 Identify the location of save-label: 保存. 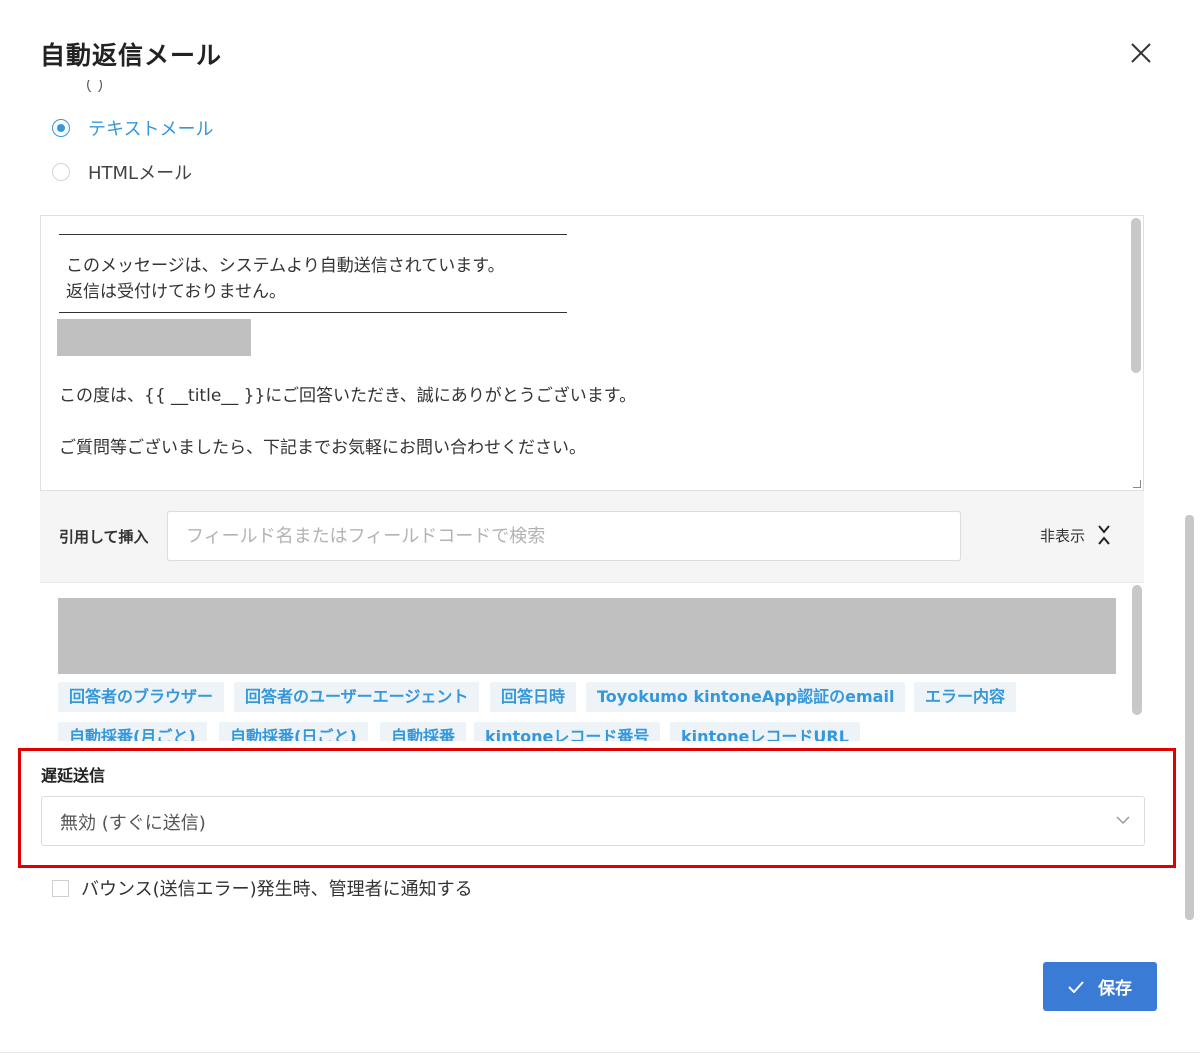
(1115, 989).